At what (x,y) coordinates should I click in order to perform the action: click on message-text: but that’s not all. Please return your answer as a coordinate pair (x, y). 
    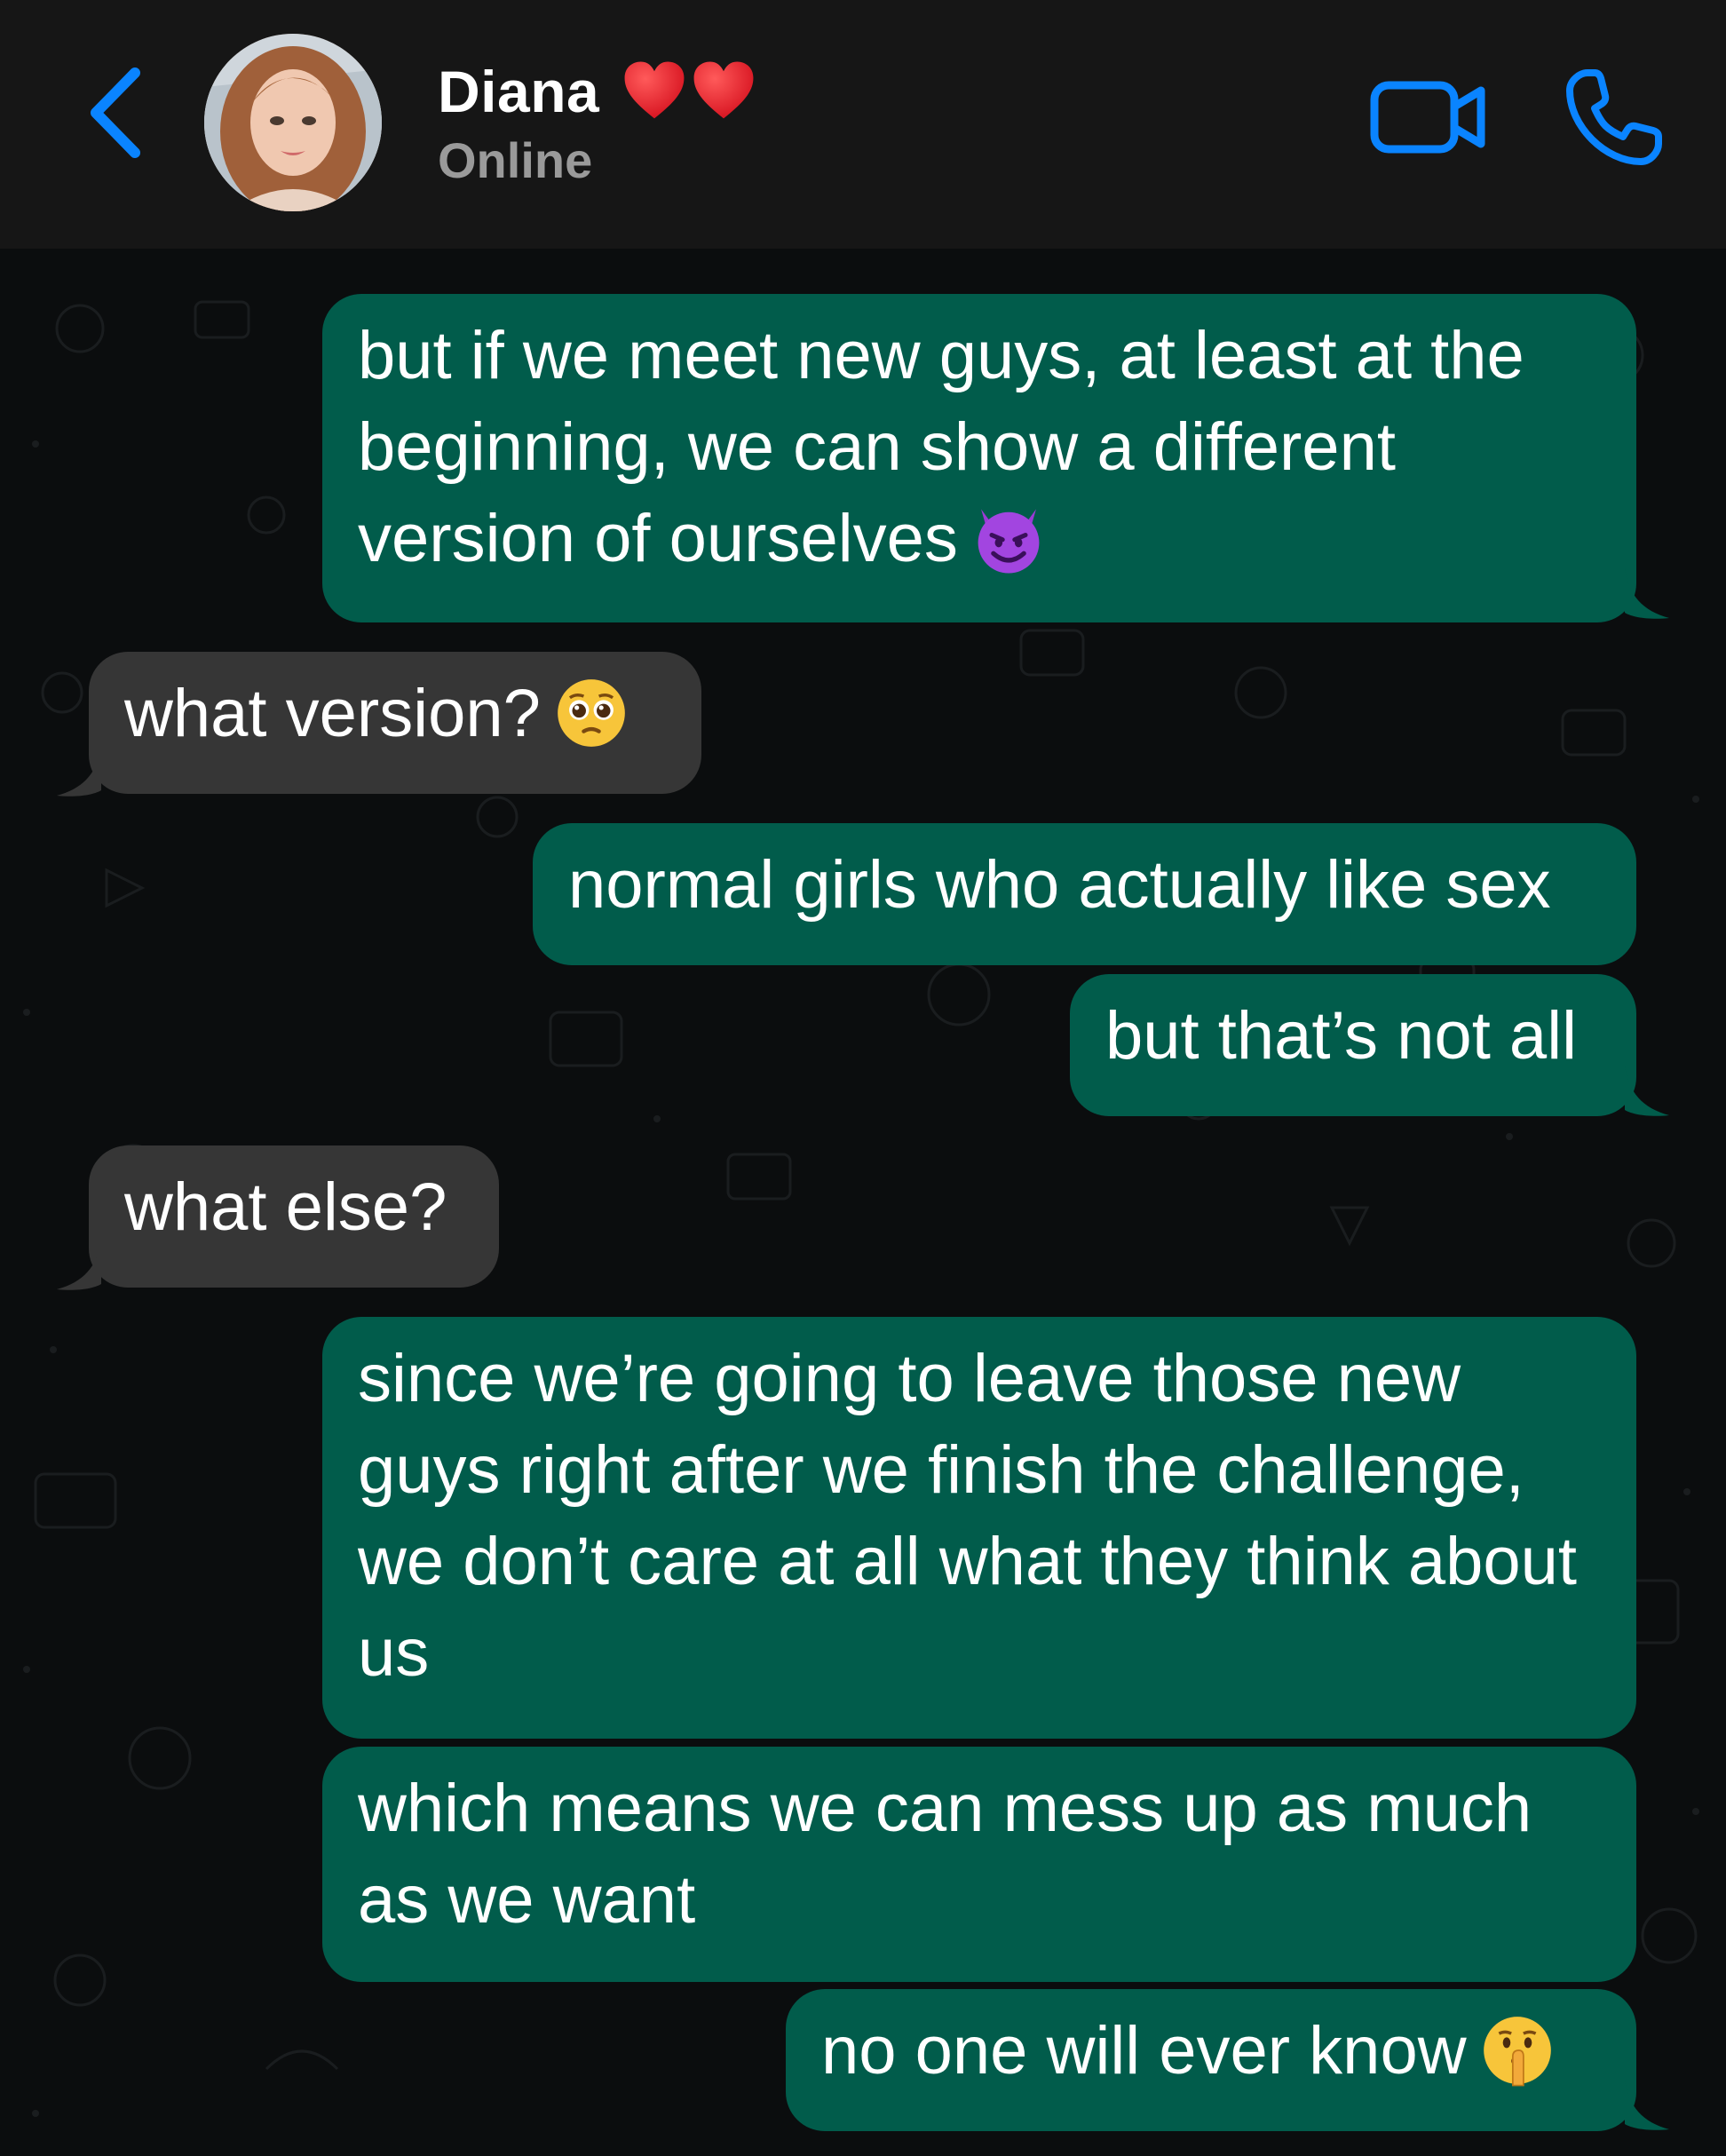
    Looking at the image, I should click on (1341, 1036).